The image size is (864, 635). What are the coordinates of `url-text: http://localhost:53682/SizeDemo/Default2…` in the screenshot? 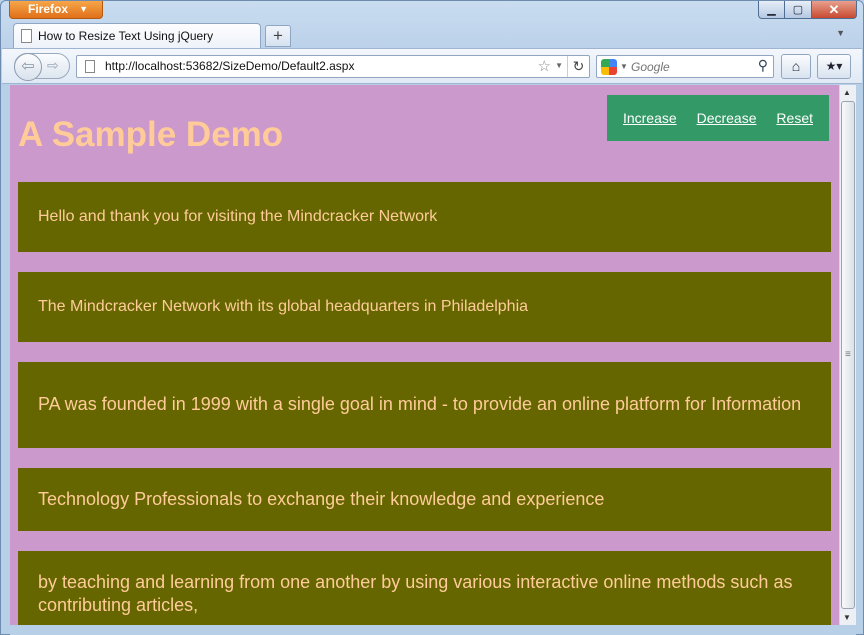 It's located at (229, 66).